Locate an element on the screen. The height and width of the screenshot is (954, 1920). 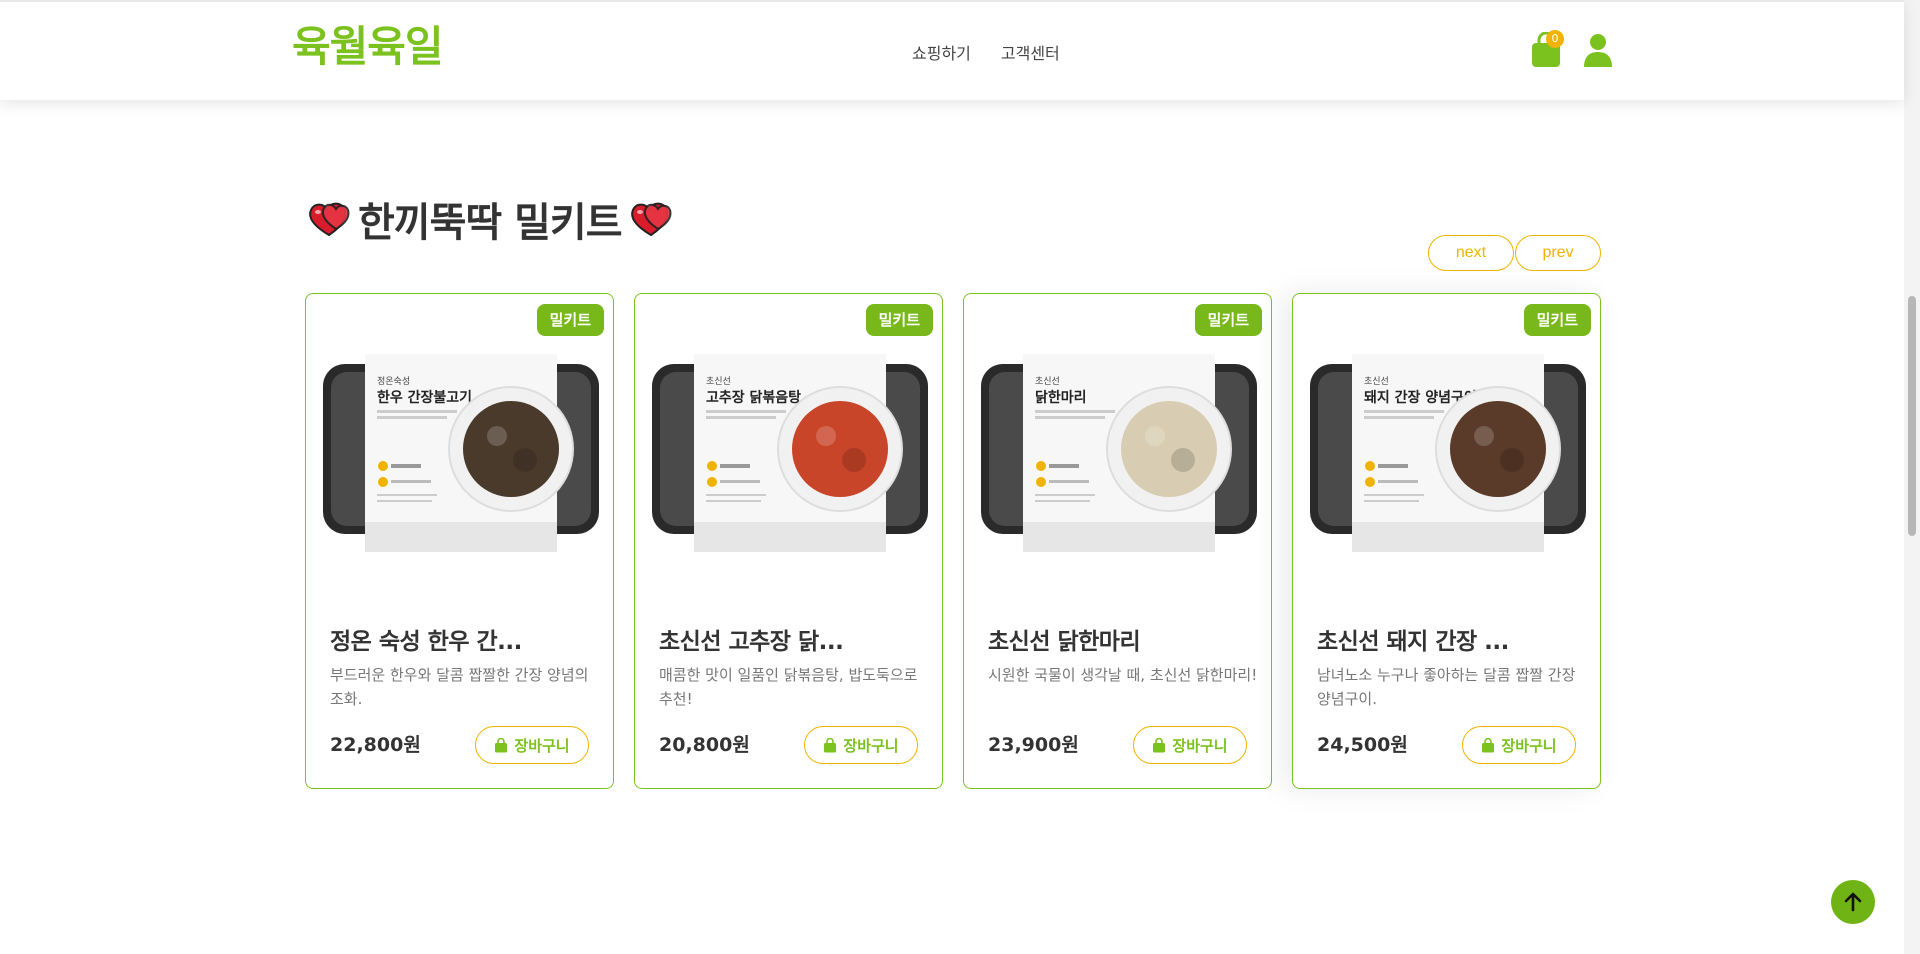
scrollbar-thumb is located at coordinates (1912, 416).